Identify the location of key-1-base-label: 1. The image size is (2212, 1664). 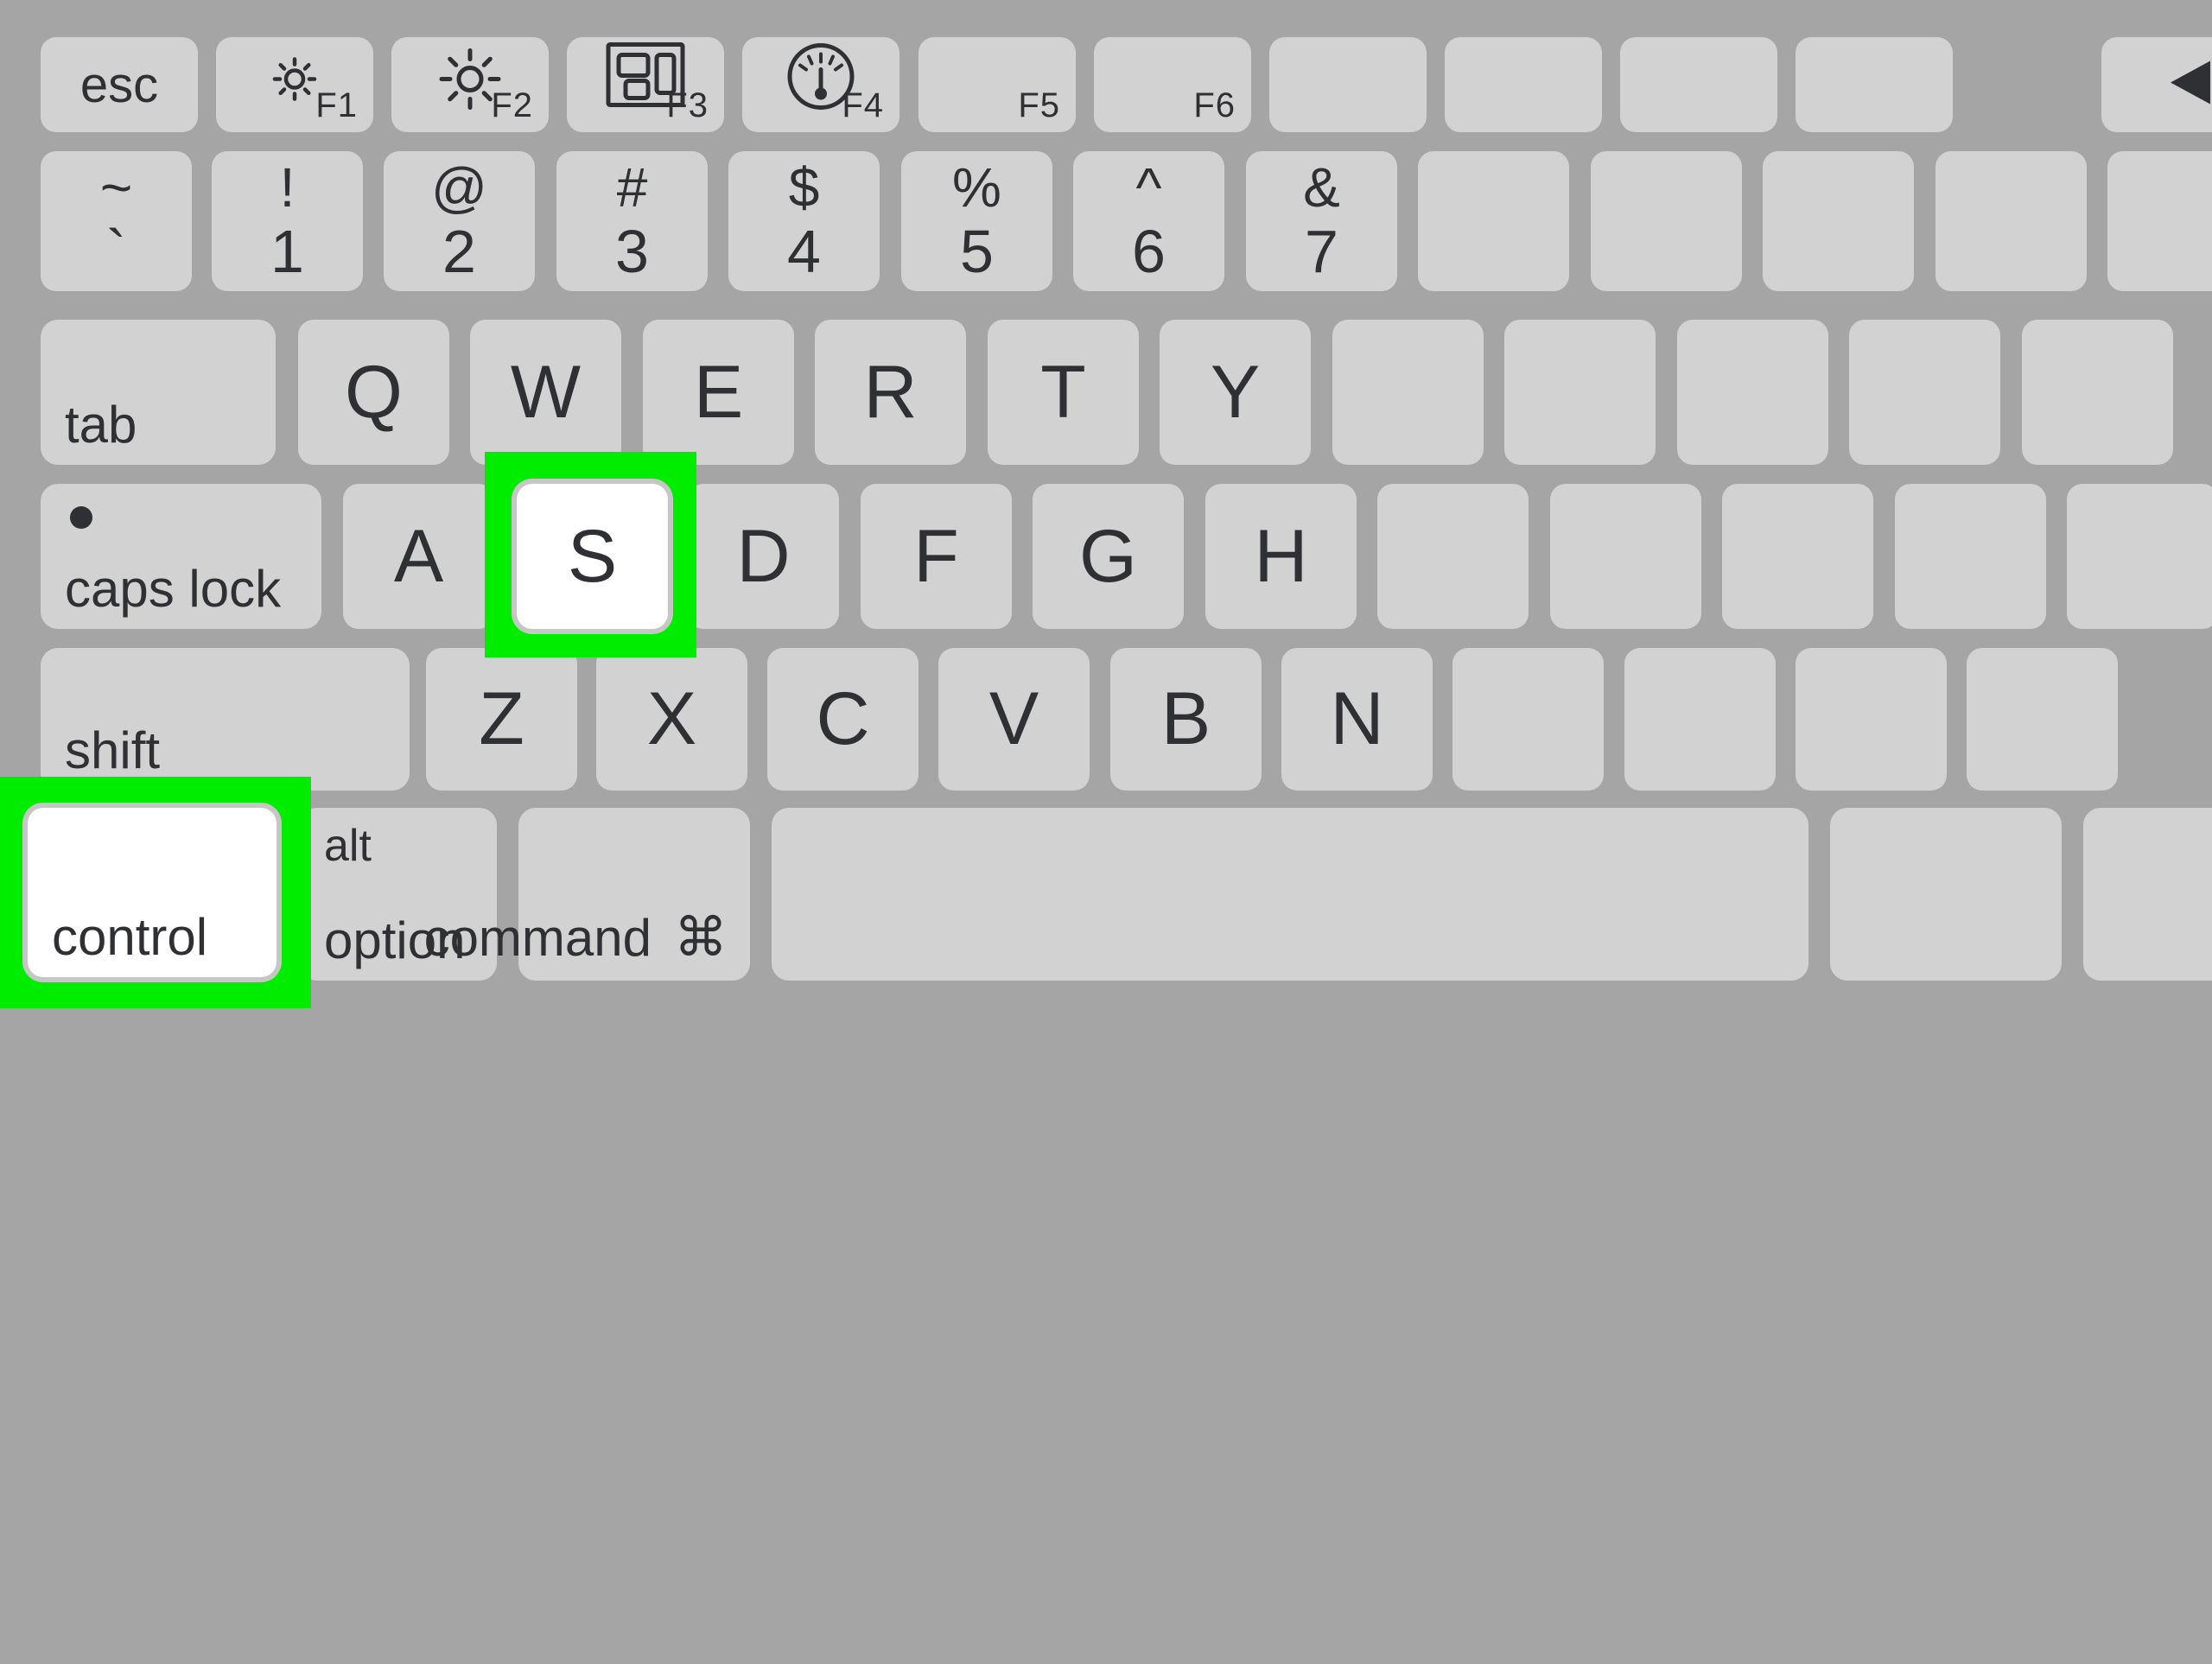
(287, 252).